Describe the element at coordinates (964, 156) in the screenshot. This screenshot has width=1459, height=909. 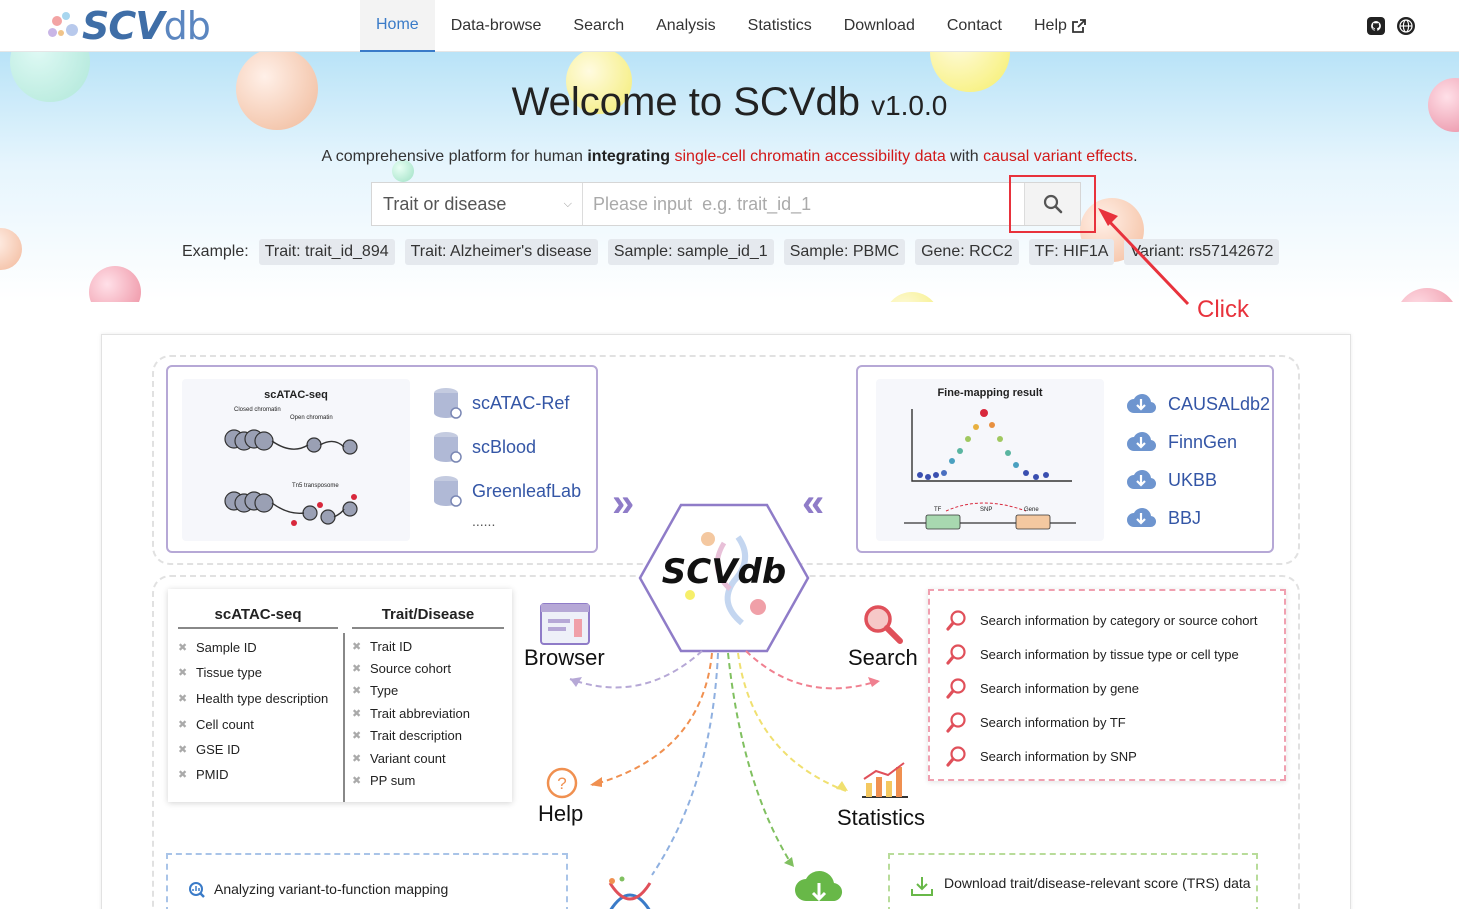
I see `subtitle-mid: with` at that location.